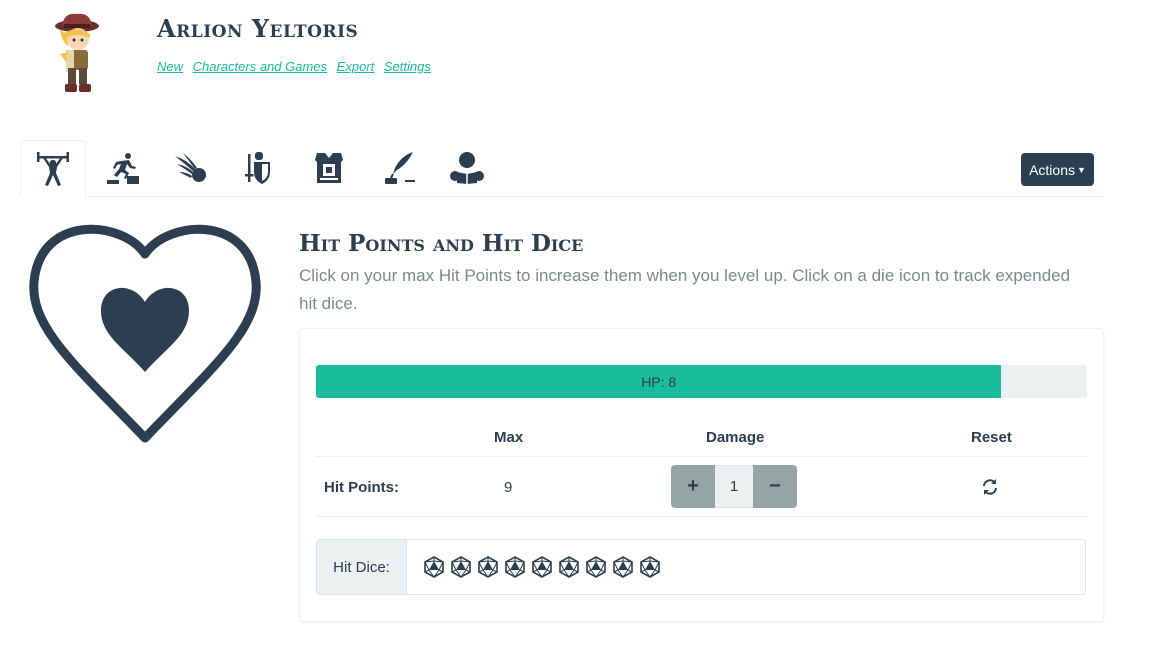  I want to click on new-link: New, so click(170, 66).